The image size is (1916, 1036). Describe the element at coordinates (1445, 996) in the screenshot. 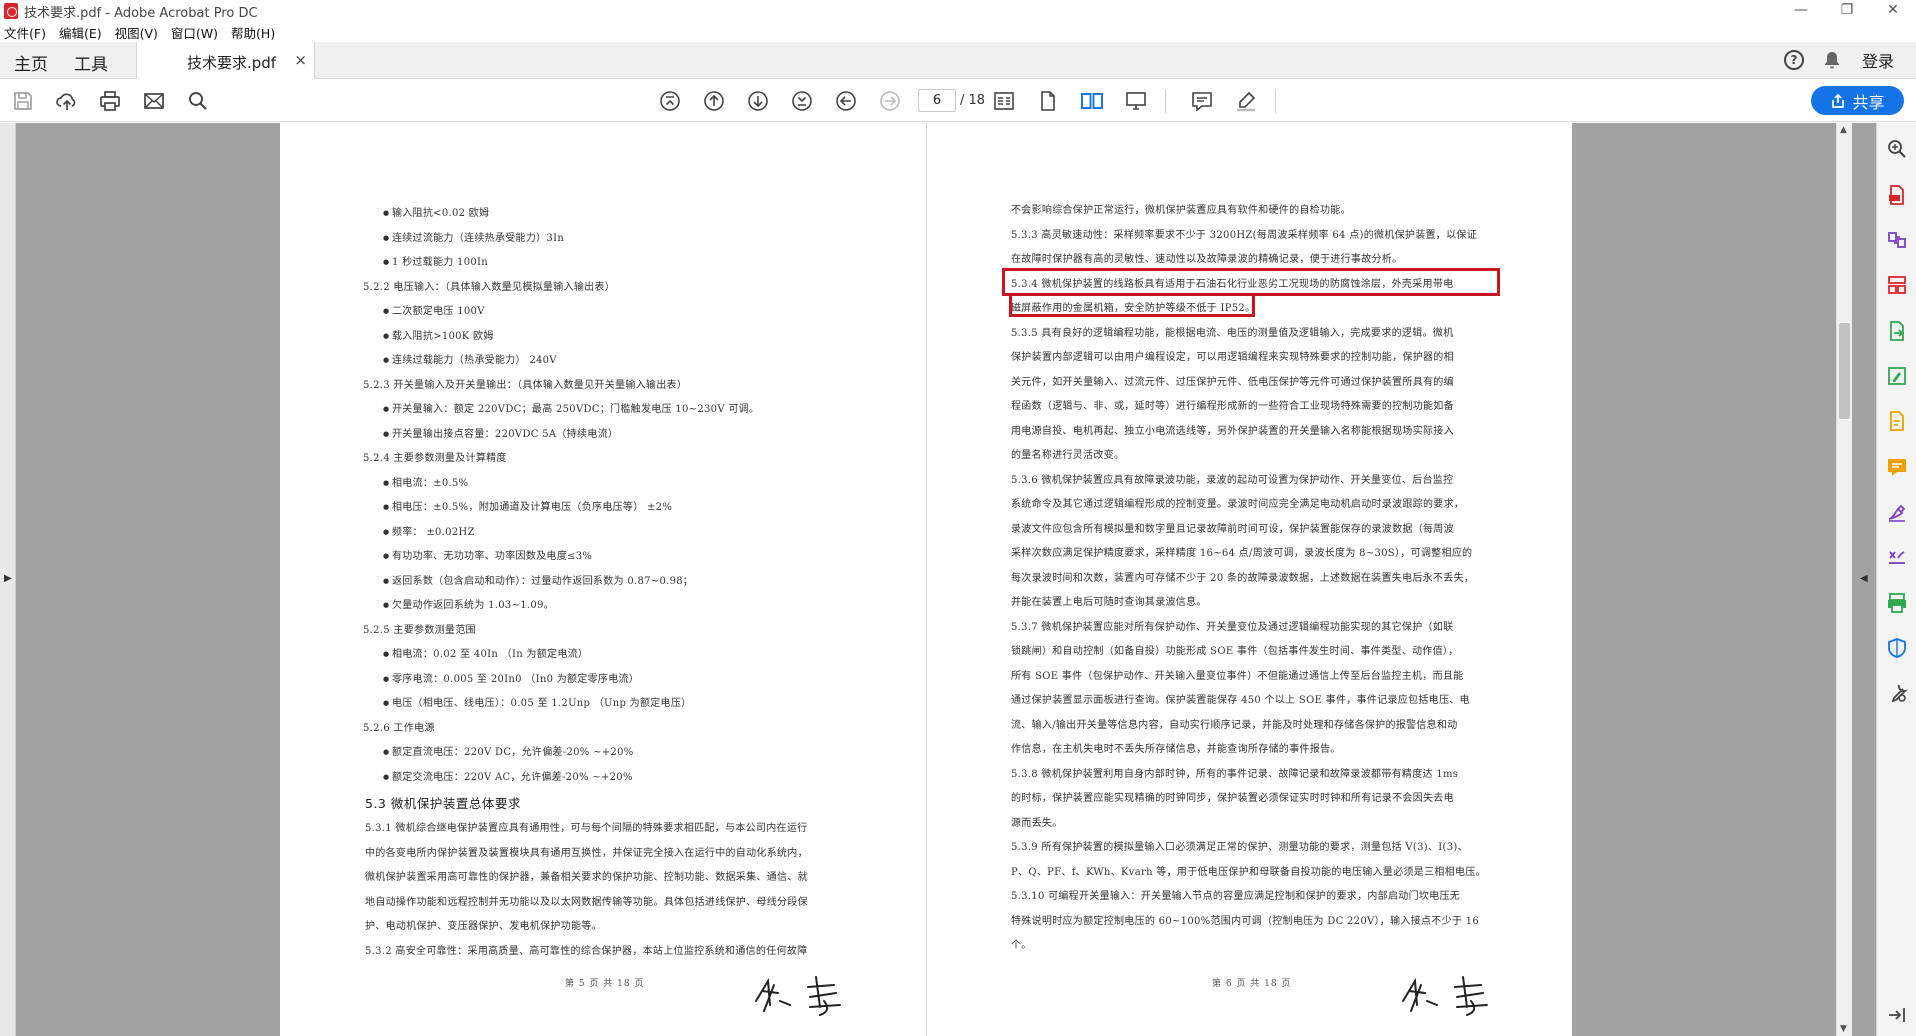

I see `handwritten-signature` at that location.